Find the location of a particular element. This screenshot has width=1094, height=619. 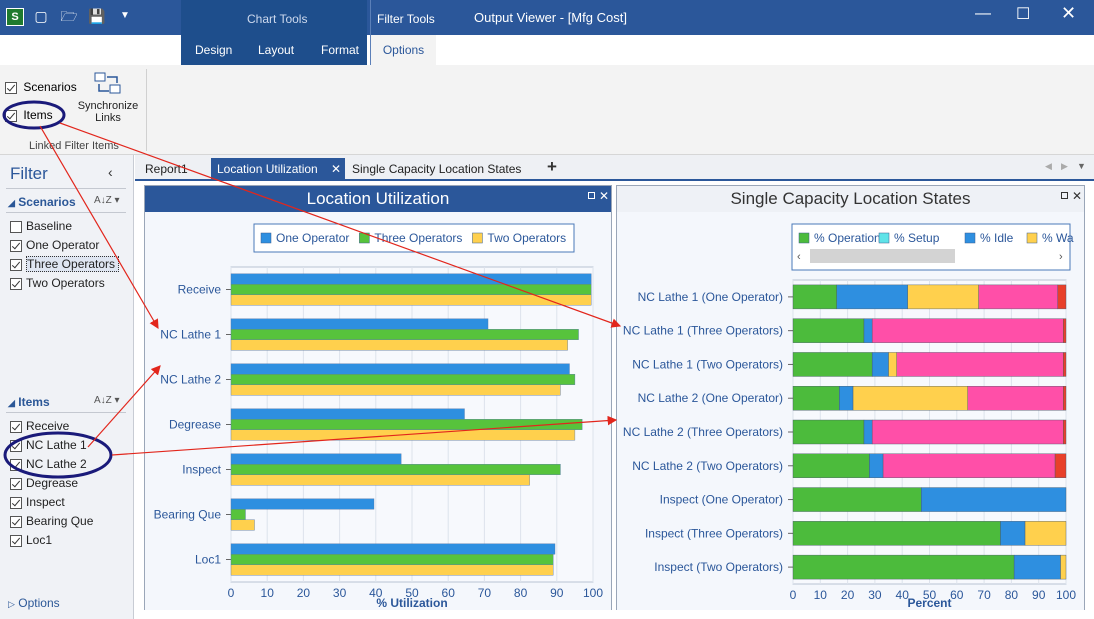

filter-item-1: NC Lathe 1 is located at coordinates (48, 445).